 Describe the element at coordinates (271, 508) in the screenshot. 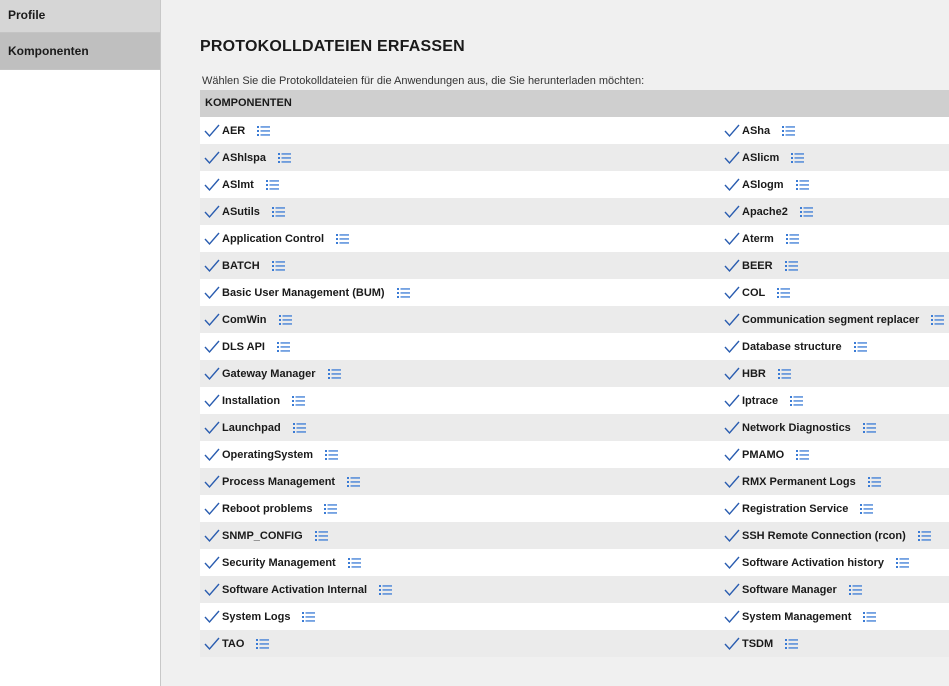

I see `component-cell: Reboot problems` at that location.